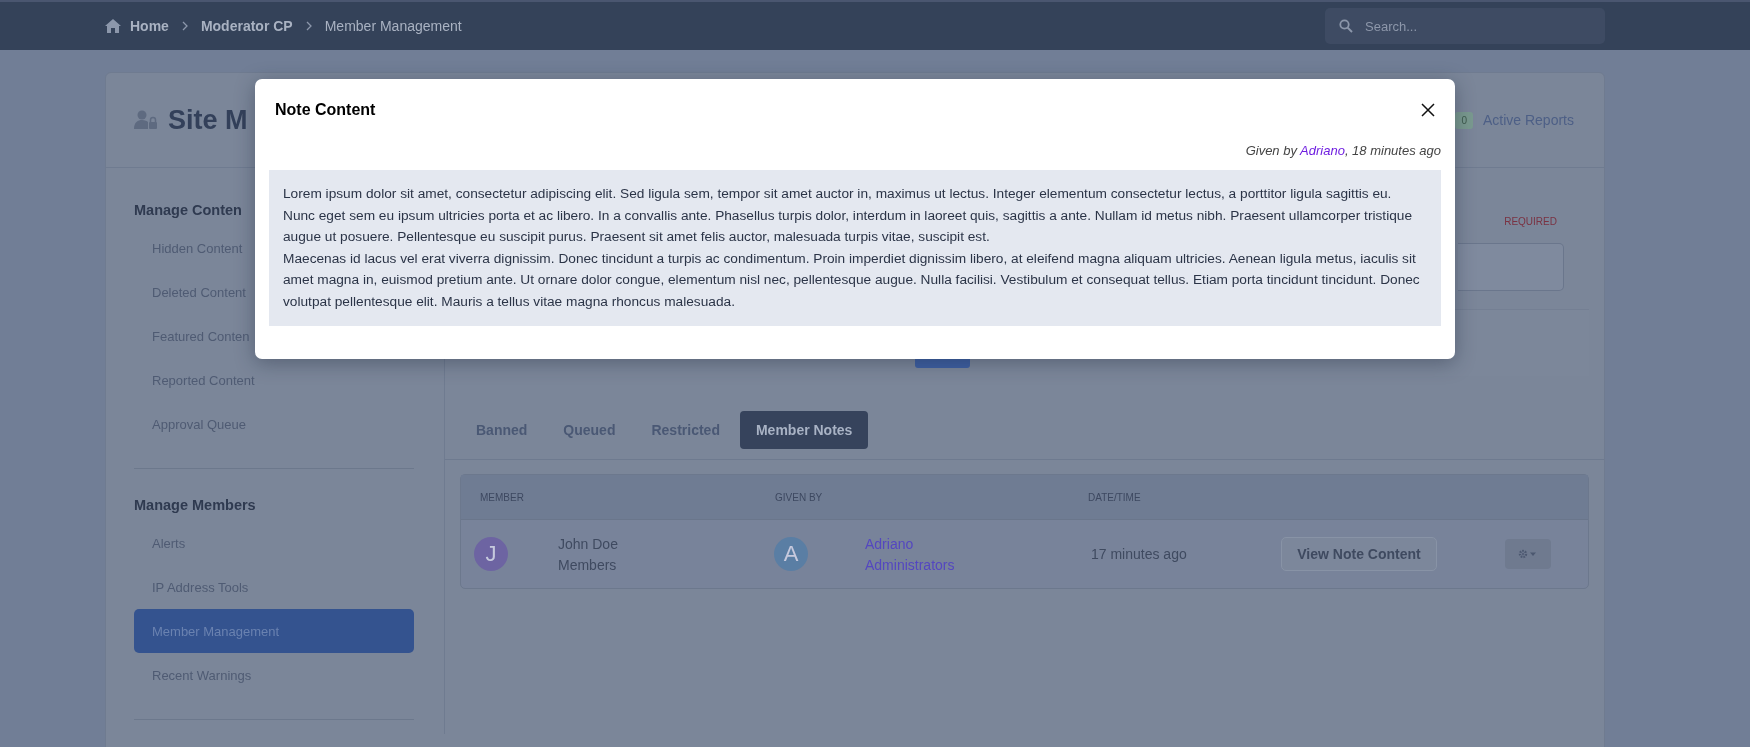 This screenshot has height=747, width=1750. Describe the element at coordinates (588, 543) in the screenshot. I see `member-name: John Doe` at that location.